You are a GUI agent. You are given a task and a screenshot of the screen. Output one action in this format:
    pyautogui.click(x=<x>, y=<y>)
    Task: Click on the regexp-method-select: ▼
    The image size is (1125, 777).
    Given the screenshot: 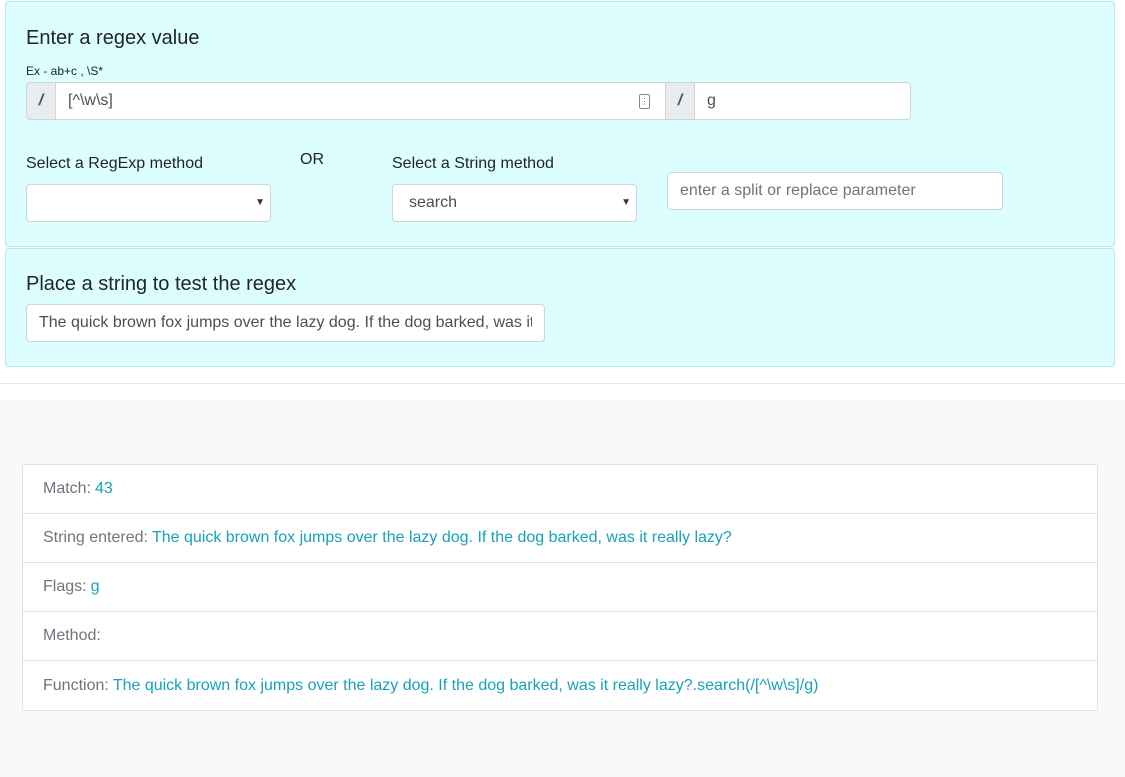 What is the action you would take?
    pyautogui.click(x=148, y=203)
    